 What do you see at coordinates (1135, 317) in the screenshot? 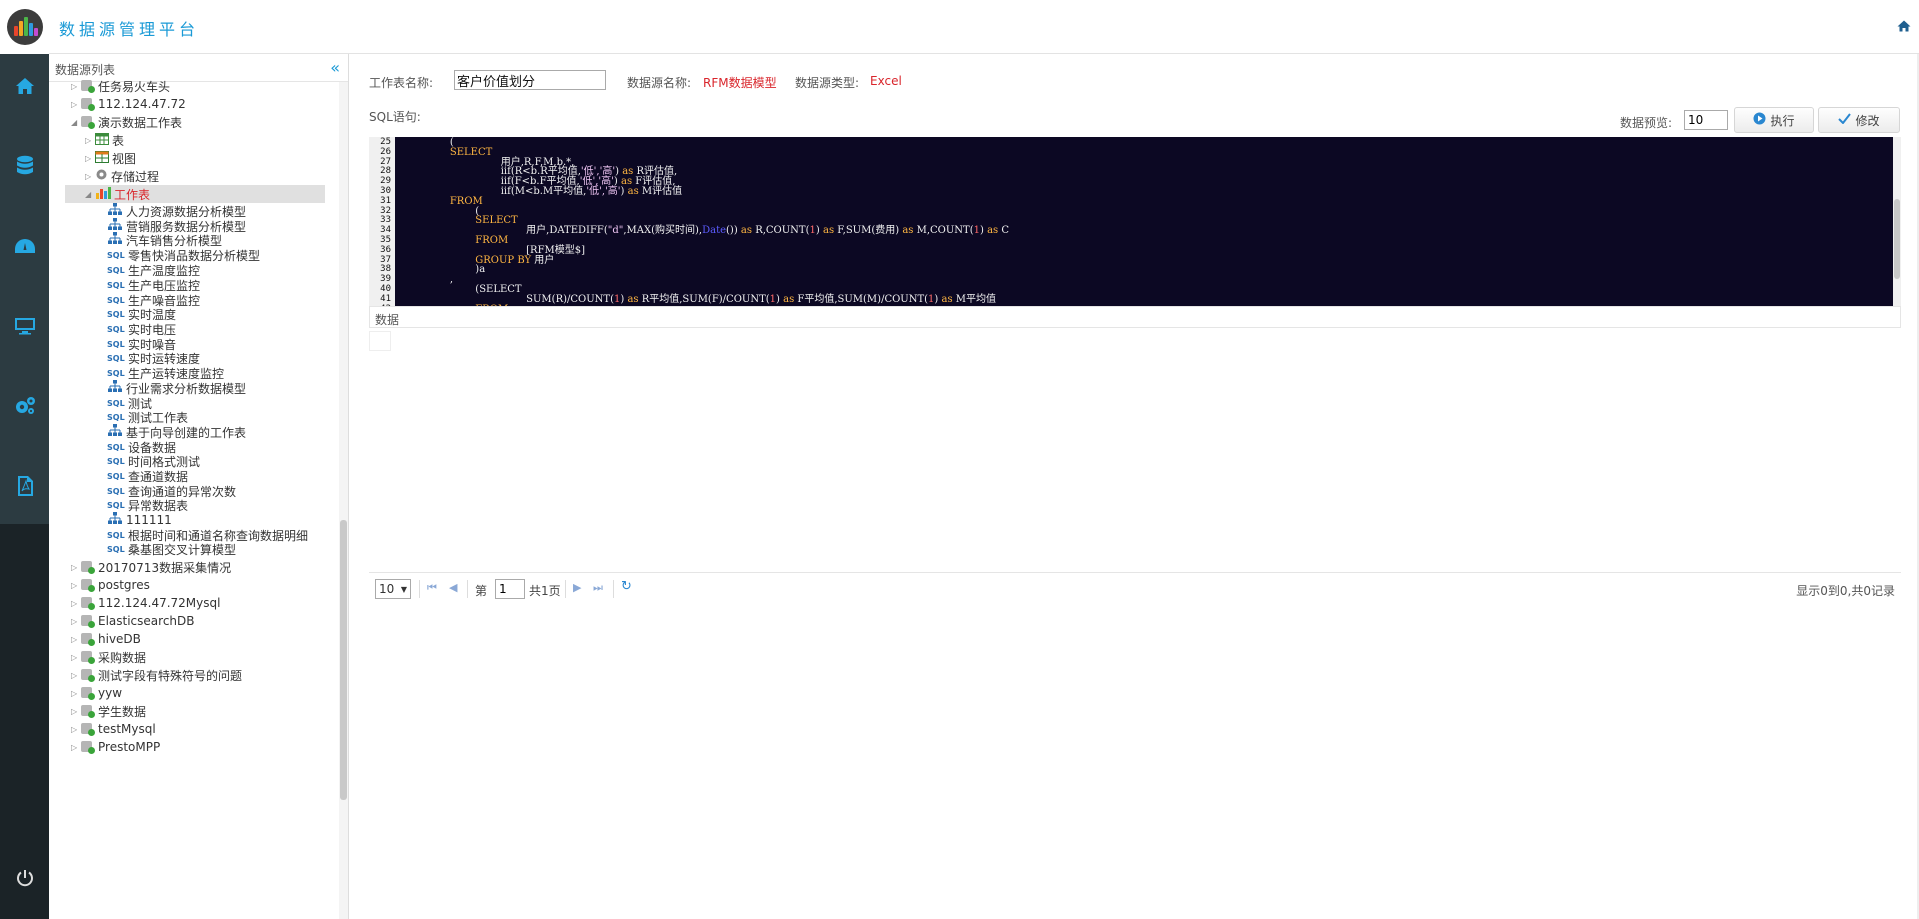
I see `data-result-header: 数据` at bounding box center [1135, 317].